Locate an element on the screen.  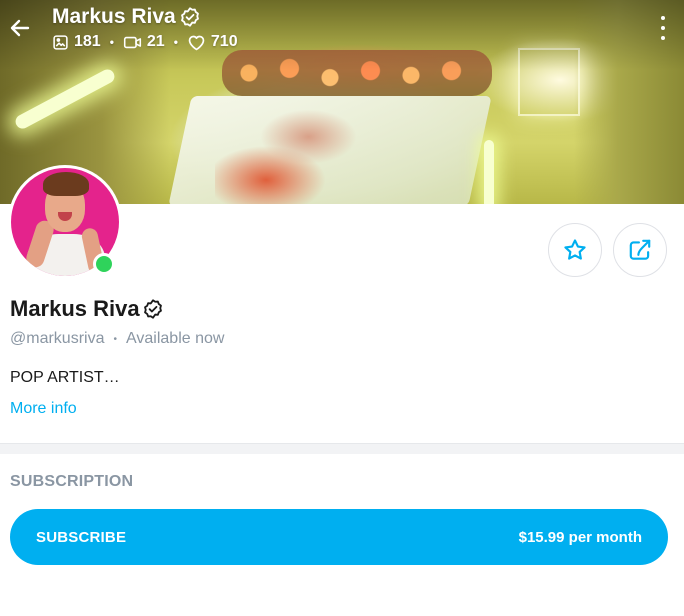
videos-count: 21 is located at coordinates (144, 42).